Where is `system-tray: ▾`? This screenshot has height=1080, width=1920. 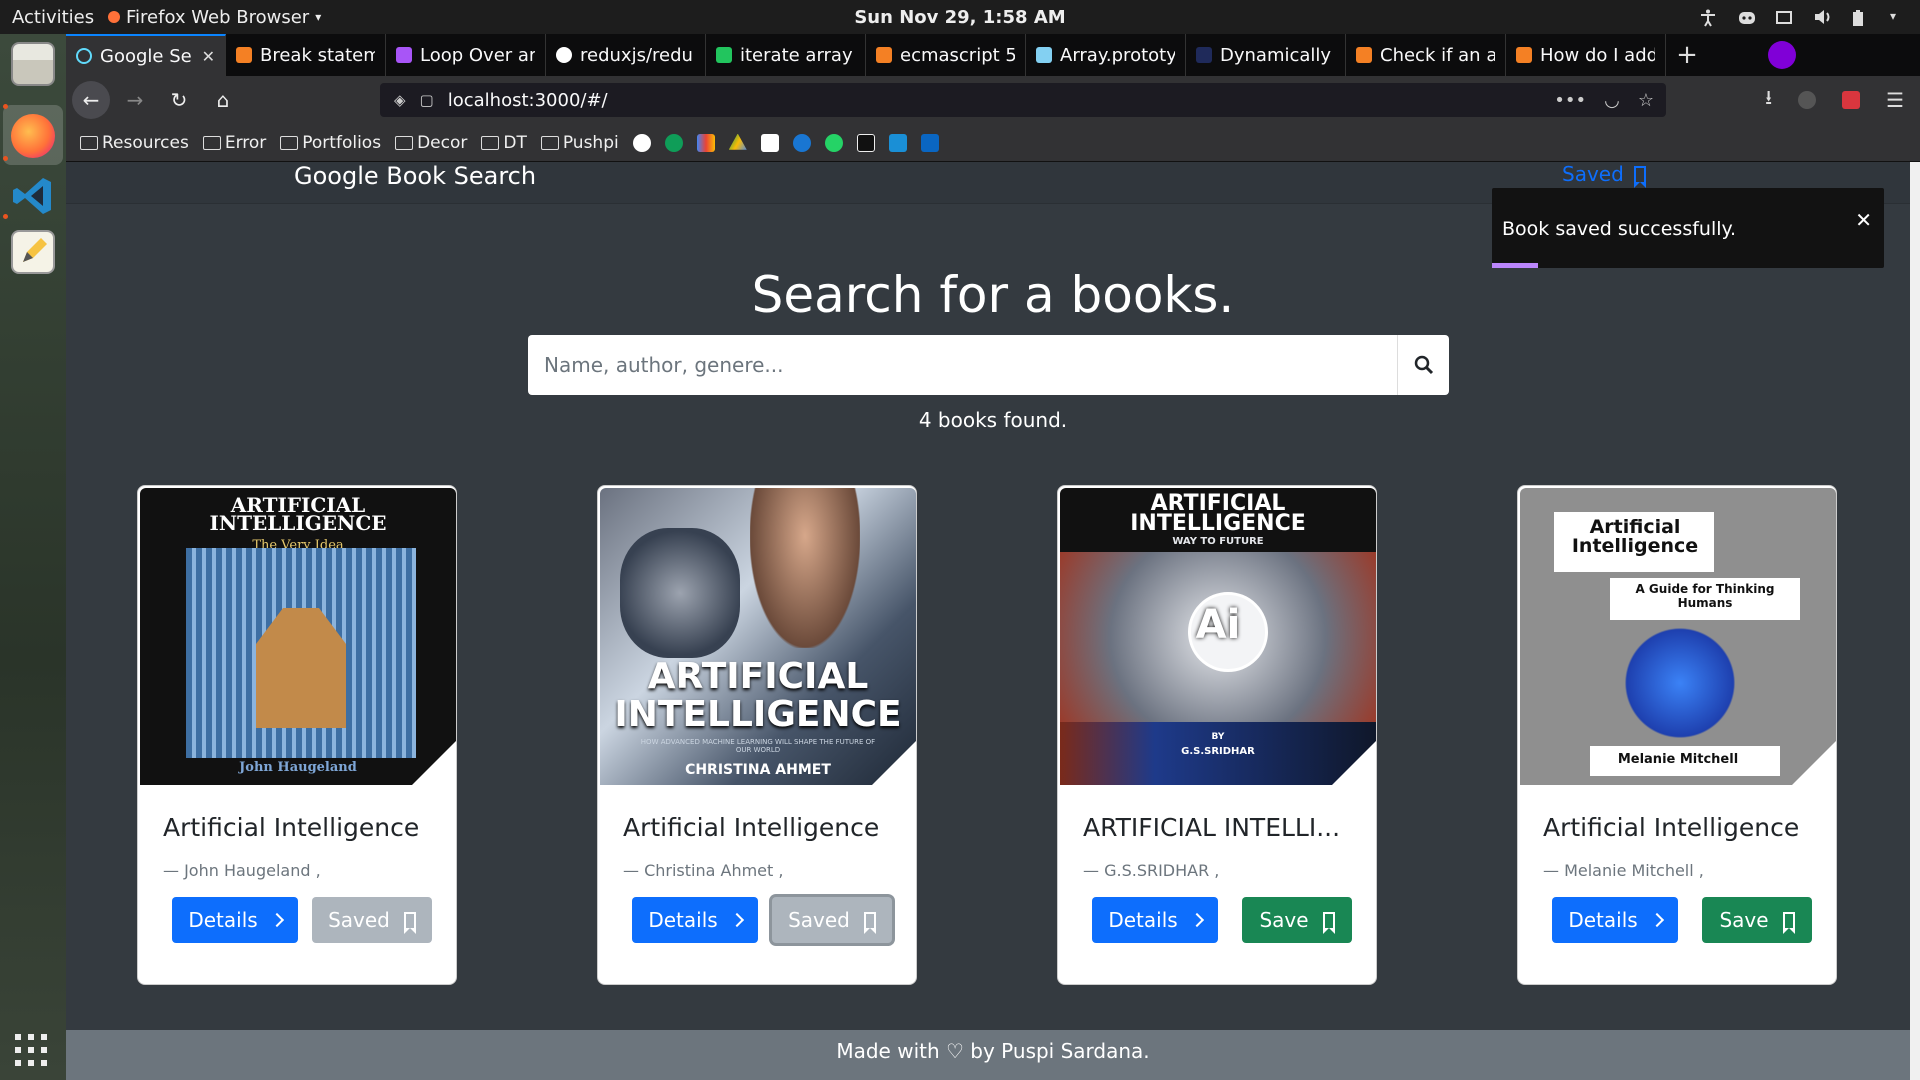
system-tray: ▾ is located at coordinates (1803, 18).